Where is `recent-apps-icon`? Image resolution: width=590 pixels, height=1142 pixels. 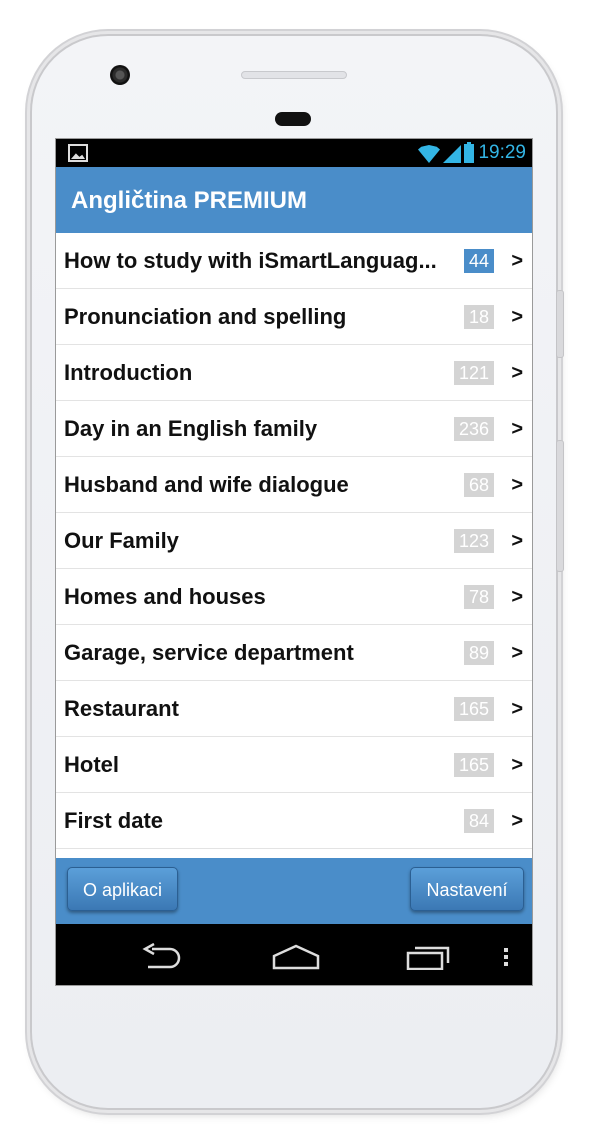 recent-apps-icon is located at coordinates (428, 957).